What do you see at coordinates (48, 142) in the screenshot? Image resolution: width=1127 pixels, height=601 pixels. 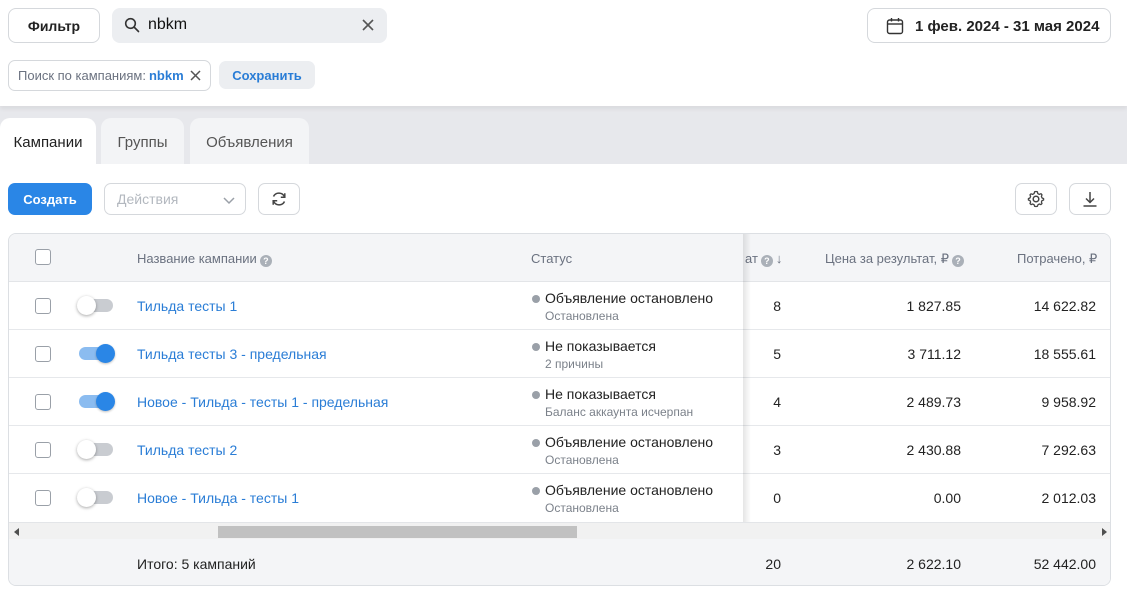 I see `tab-campaigns: Кампании` at bounding box center [48, 142].